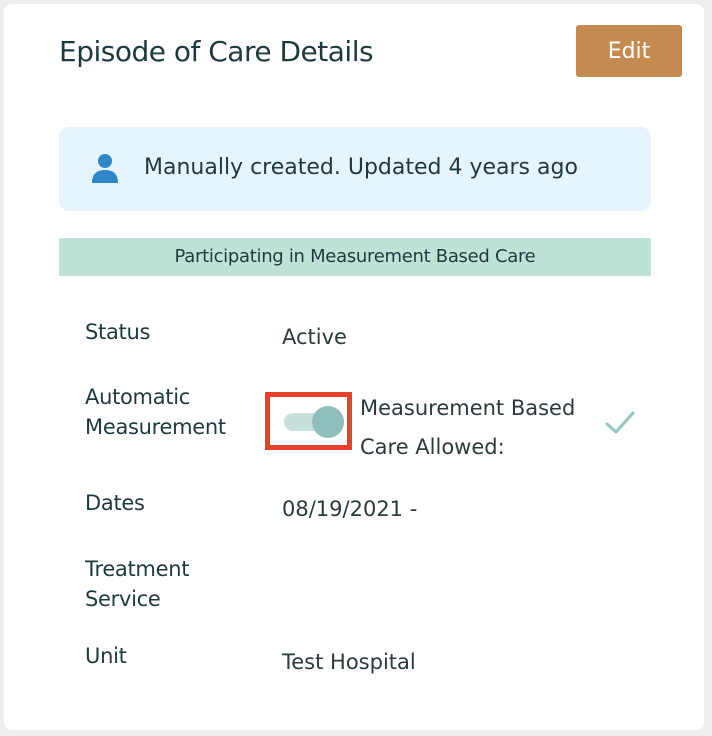 The width and height of the screenshot is (712, 736). What do you see at coordinates (137, 397) in the screenshot?
I see `automatic-measurement-label-line1: Automatic` at bounding box center [137, 397].